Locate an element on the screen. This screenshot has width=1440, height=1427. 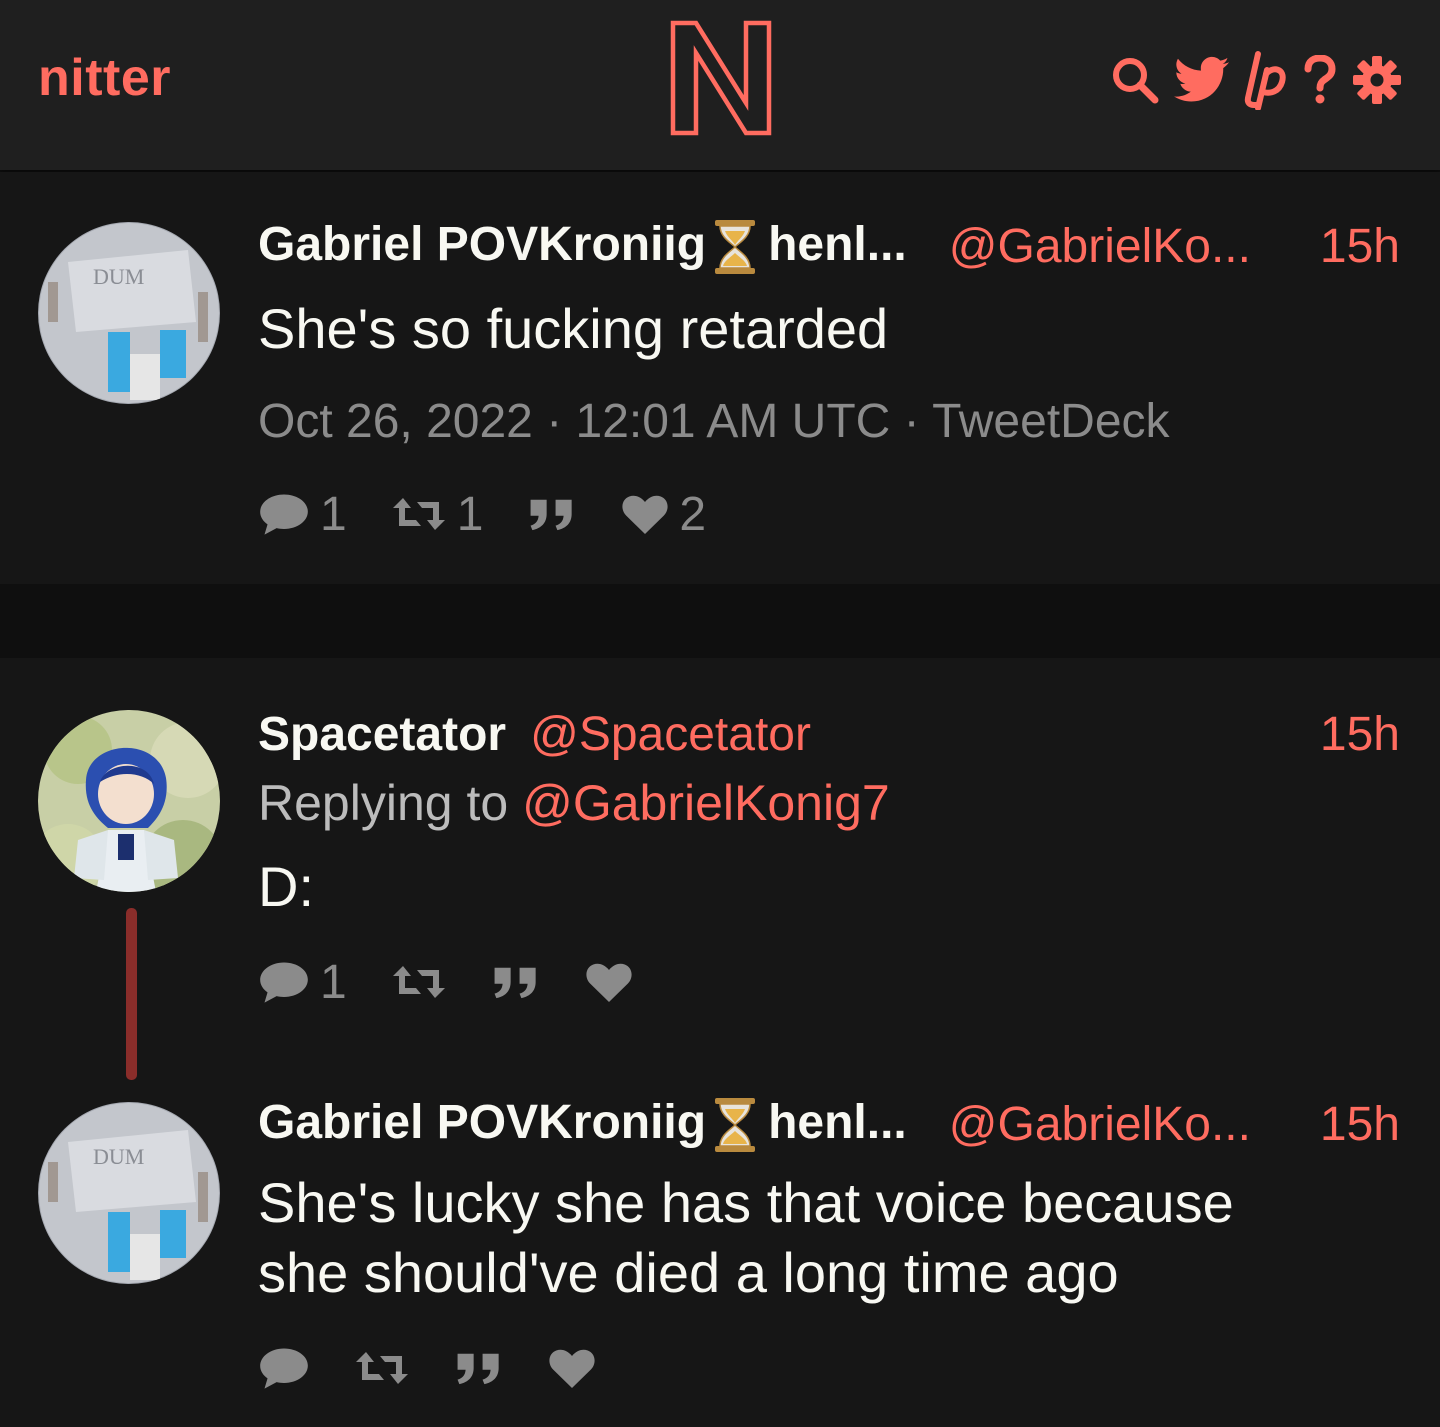
nitter-logo-icon is located at coordinates (721, 78).